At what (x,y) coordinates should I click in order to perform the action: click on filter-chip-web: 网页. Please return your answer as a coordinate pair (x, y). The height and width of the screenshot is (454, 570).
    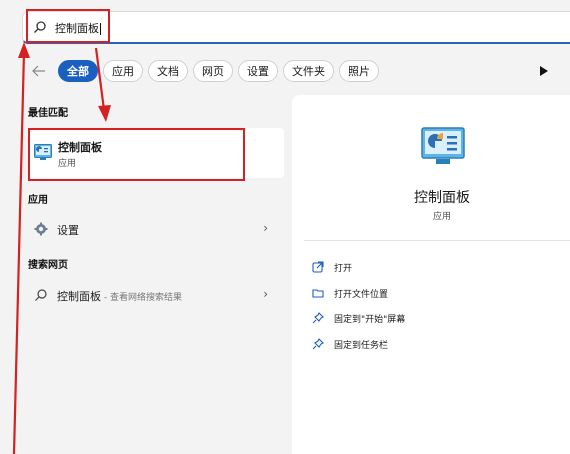
    Looking at the image, I should click on (213, 71).